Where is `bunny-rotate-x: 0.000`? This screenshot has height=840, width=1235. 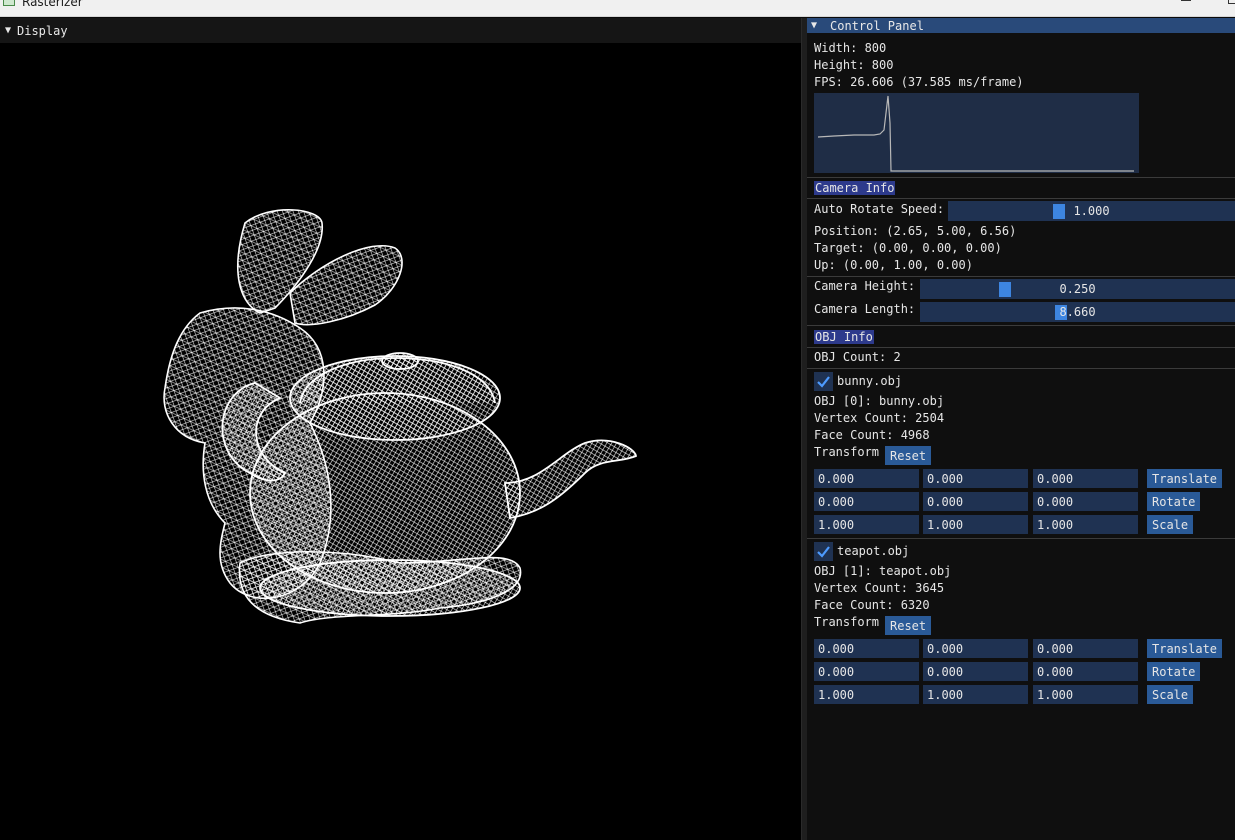 bunny-rotate-x: 0.000 is located at coordinates (866, 501).